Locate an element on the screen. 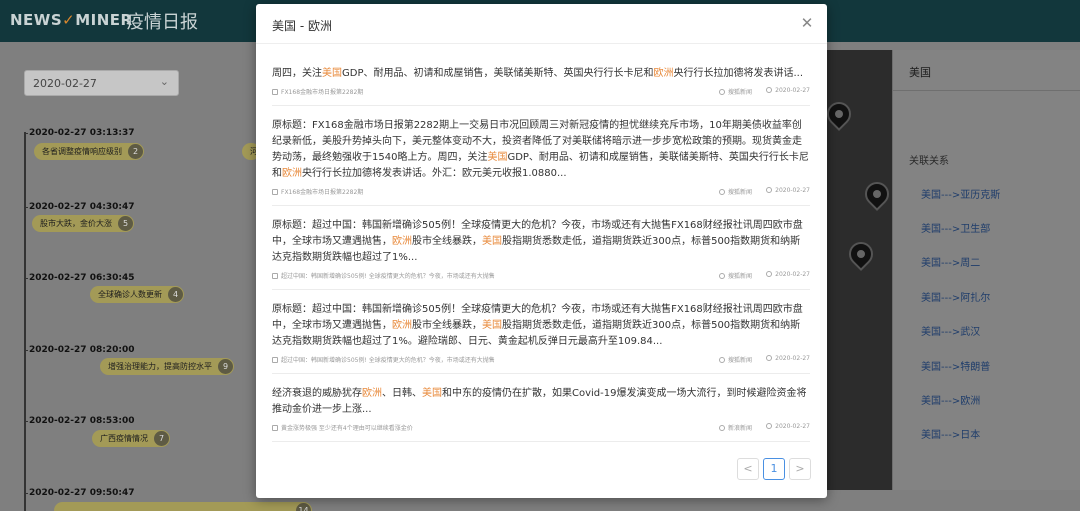 Image resolution: width=1080 pixels, height=511 pixels. relation-link: 美国--->阿扎尔 is located at coordinates (955, 296).